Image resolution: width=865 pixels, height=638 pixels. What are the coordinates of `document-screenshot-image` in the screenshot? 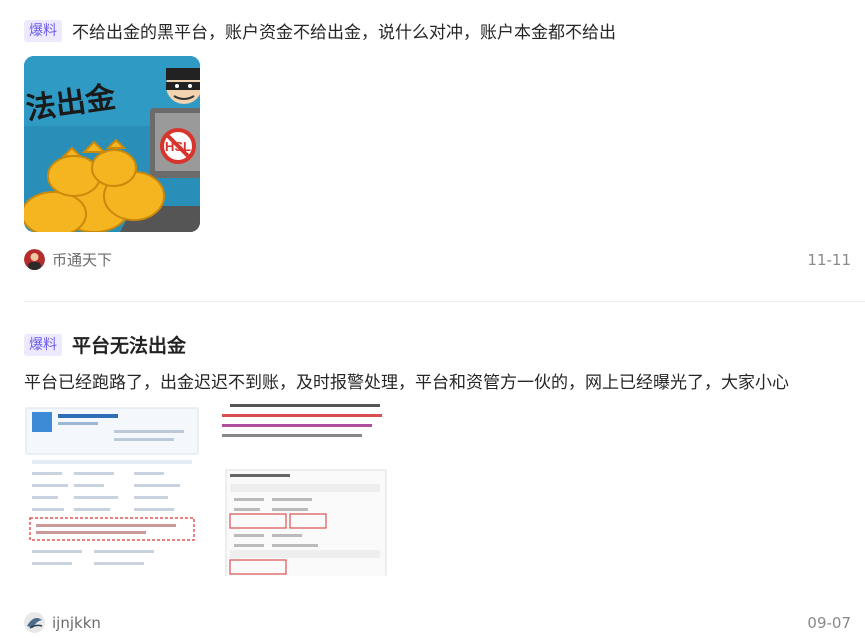 It's located at (112, 488).